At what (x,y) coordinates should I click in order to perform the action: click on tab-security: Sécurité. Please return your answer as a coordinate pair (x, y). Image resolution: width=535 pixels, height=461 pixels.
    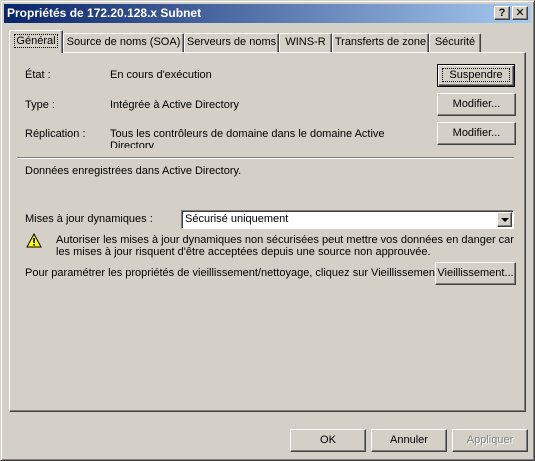
    Looking at the image, I should click on (455, 42).